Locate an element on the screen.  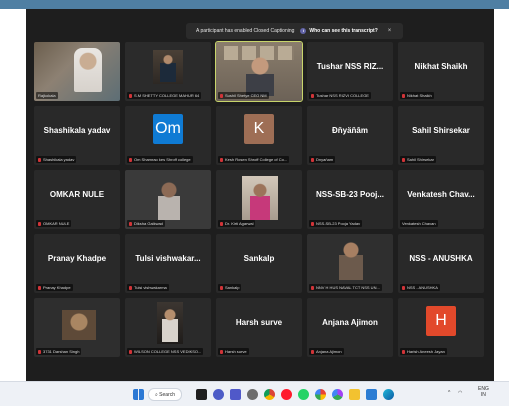
region-code: IN is located at coordinates (483, 395).